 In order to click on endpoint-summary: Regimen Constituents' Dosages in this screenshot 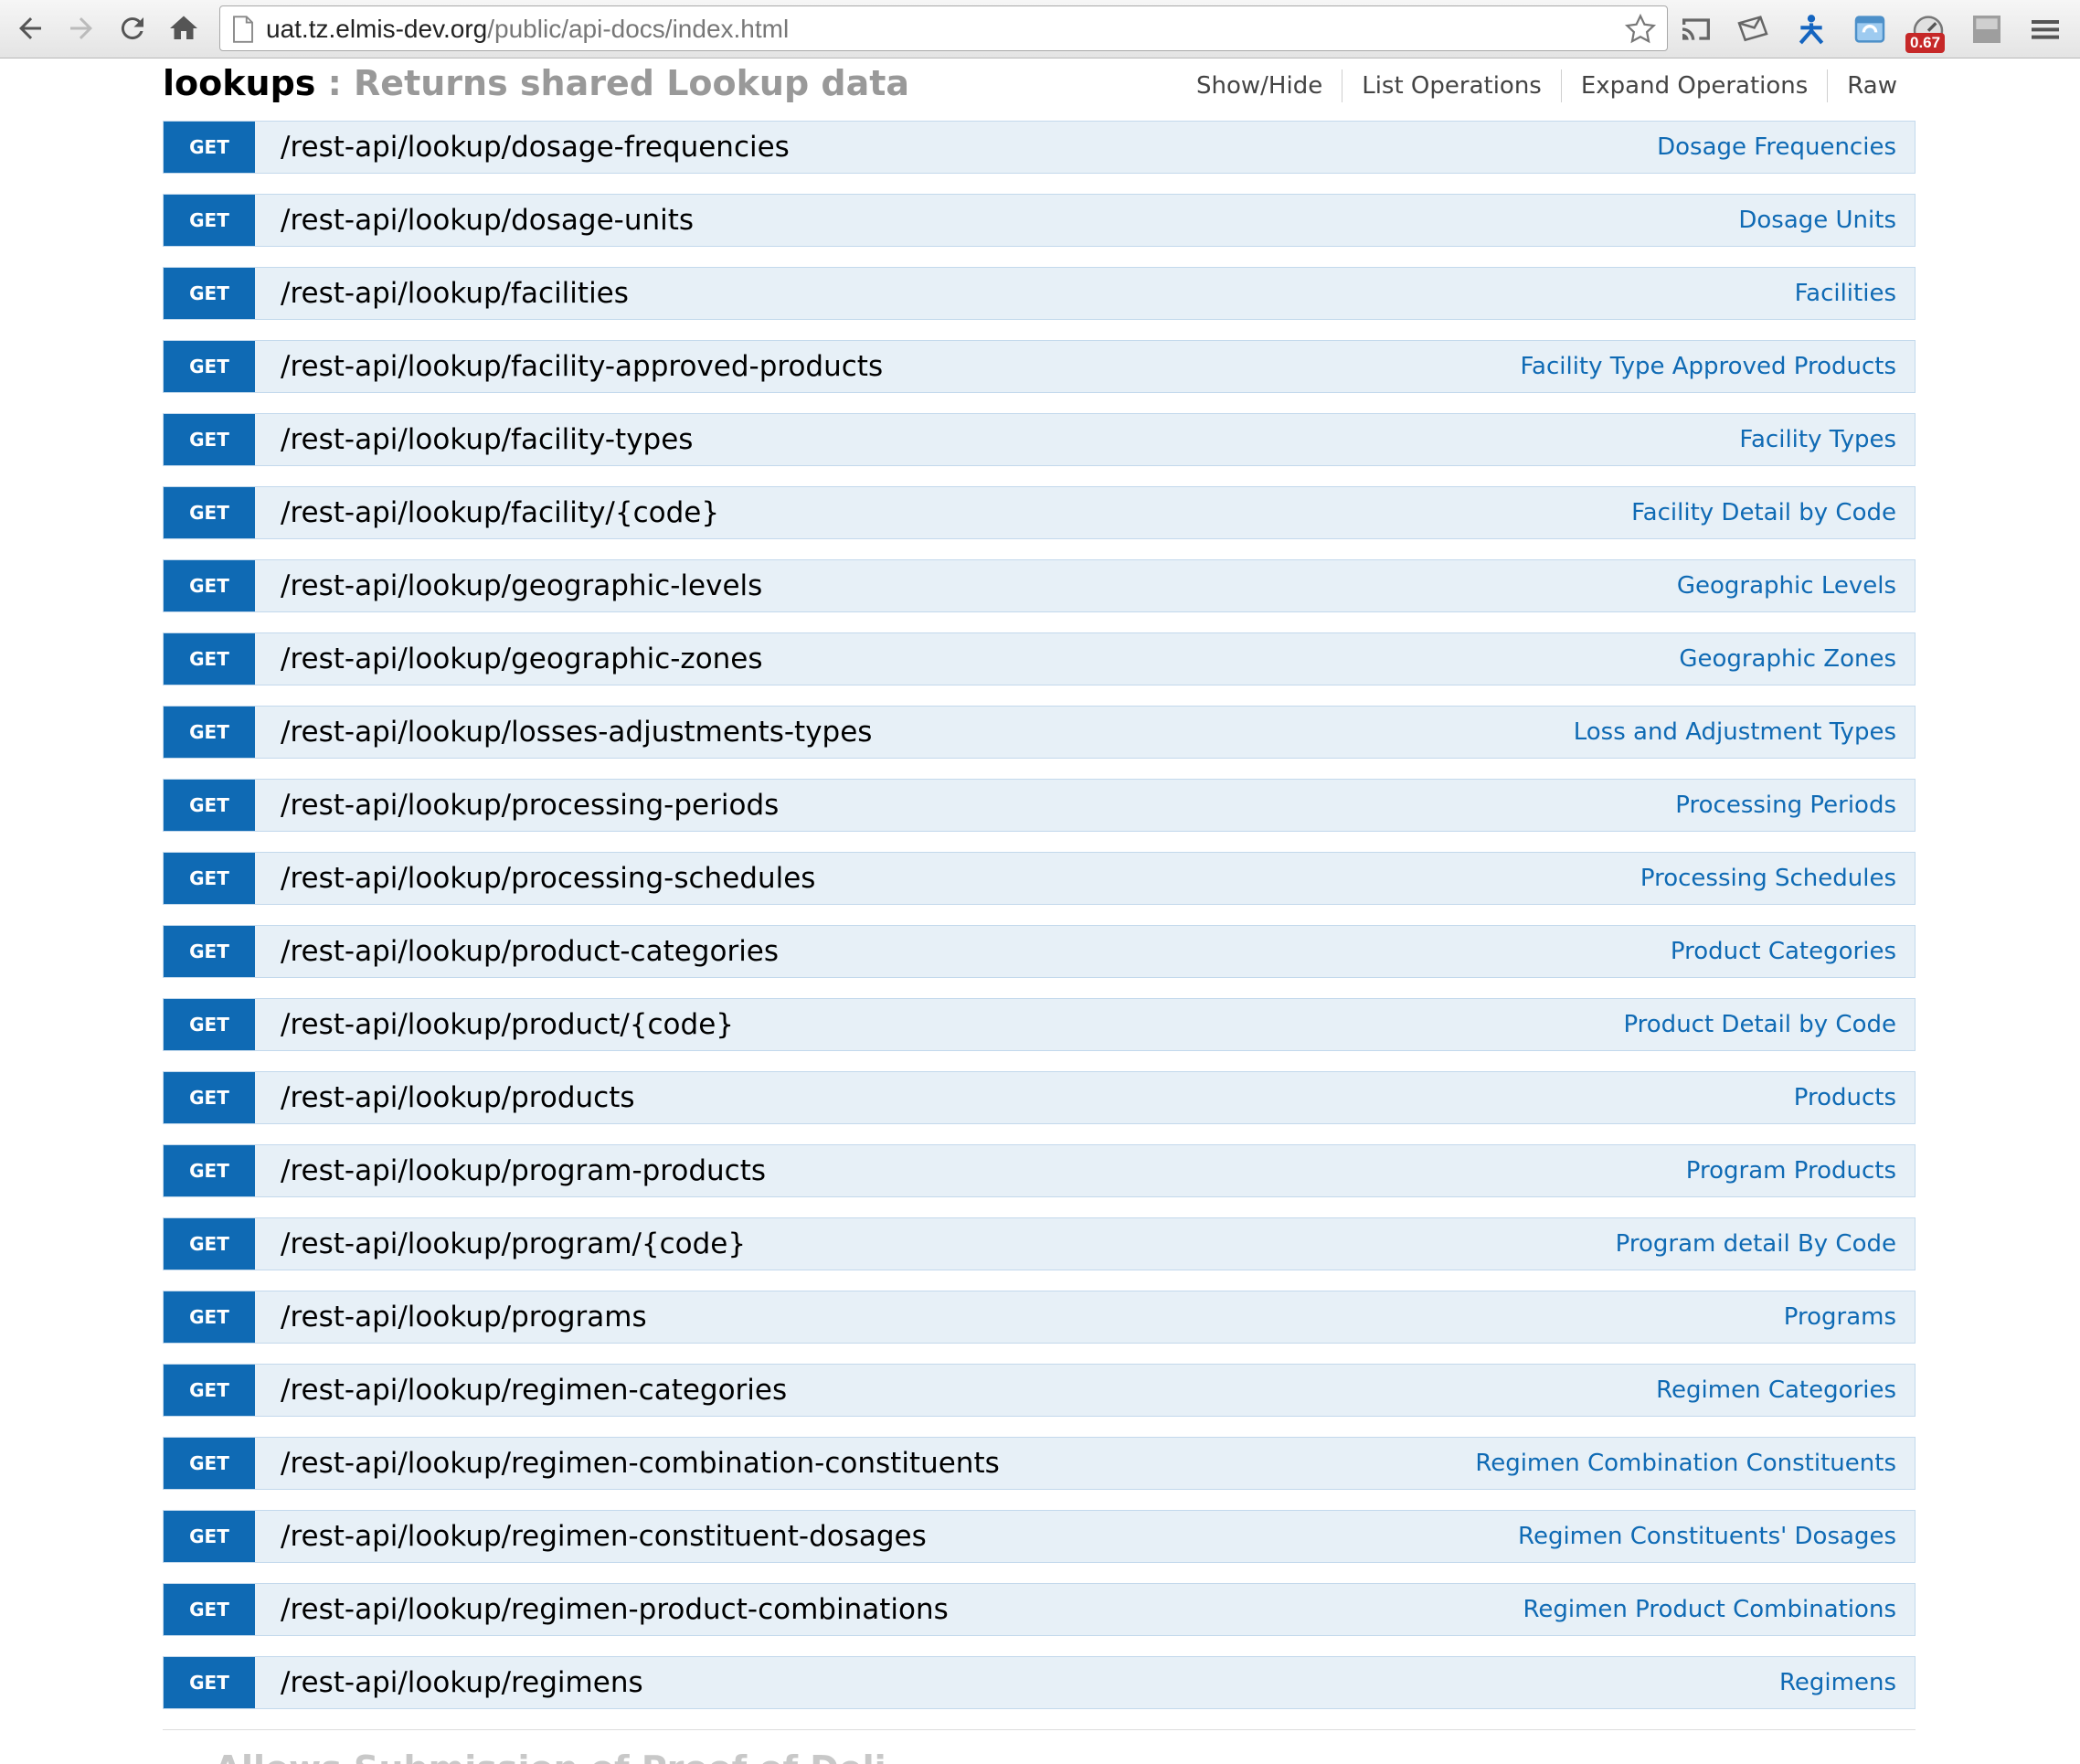, I will do `click(1707, 1536)`.